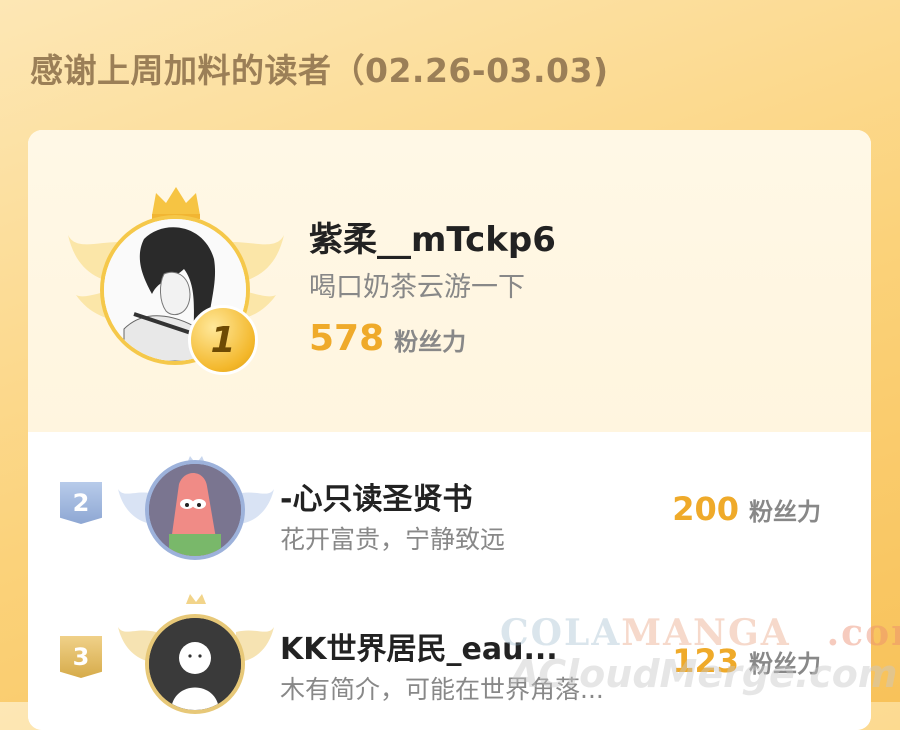  What do you see at coordinates (319, 70) in the screenshot?
I see `page-title: 感谢上周加料的读者（02.26-03.03)` at bounding box center [319, 70].